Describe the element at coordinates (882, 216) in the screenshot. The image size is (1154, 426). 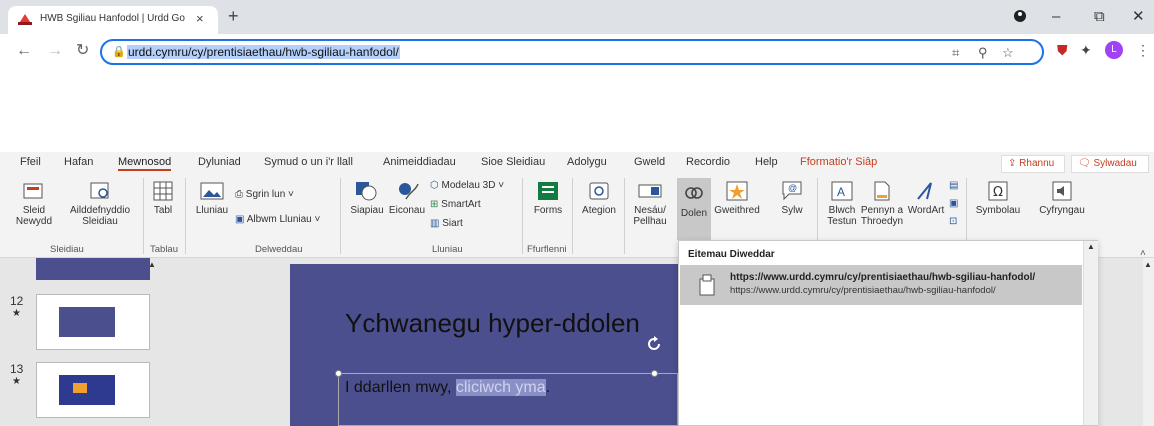
I see `header-footer-label: Pennyn a Throedyn` at that location.